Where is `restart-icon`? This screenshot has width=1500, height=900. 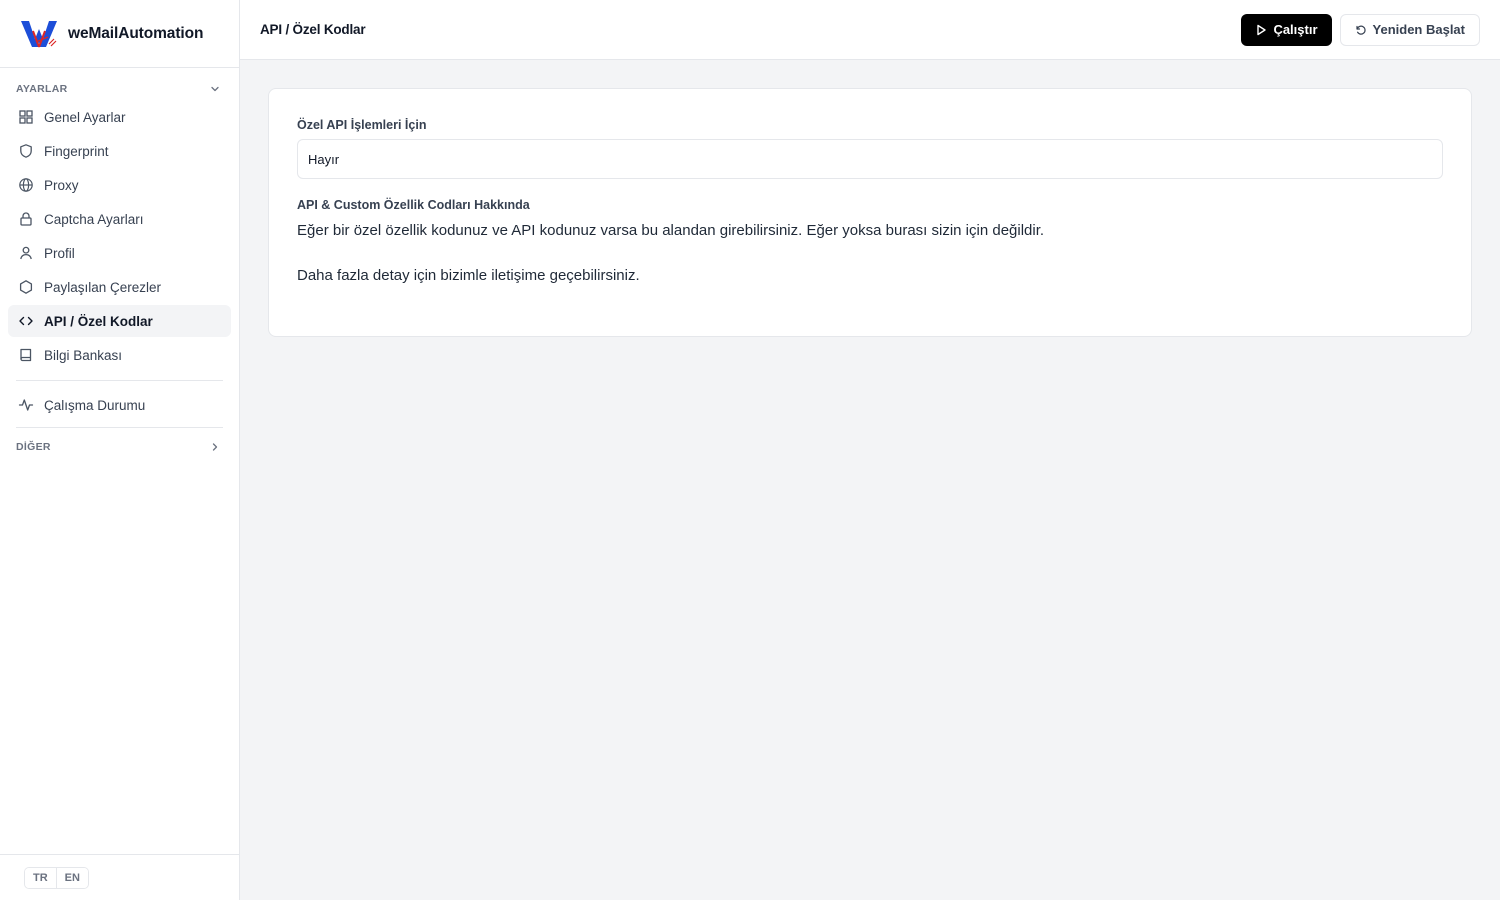
restart-icon is located at coordinates (1360, 30).